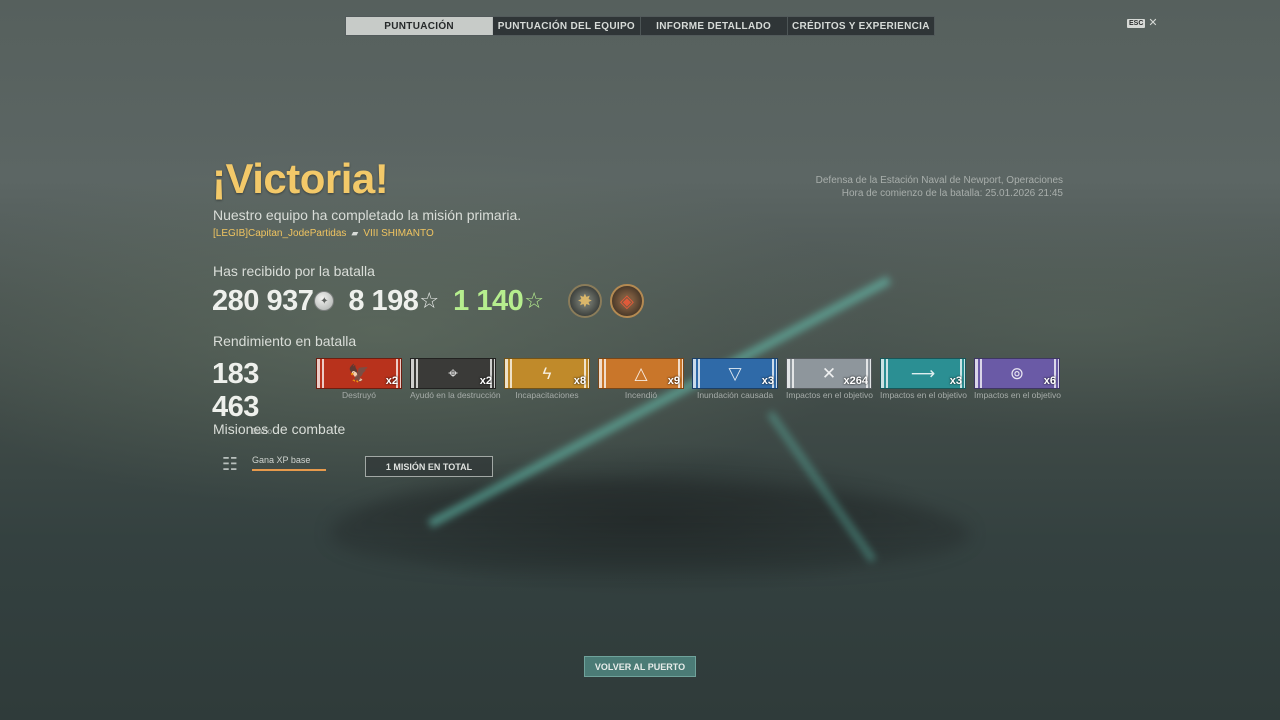  What do you see at coordinates (398, 233) in the screenshot?
I see `ship-name: VIII SHIMANTO` at bounding box center [398, 233].